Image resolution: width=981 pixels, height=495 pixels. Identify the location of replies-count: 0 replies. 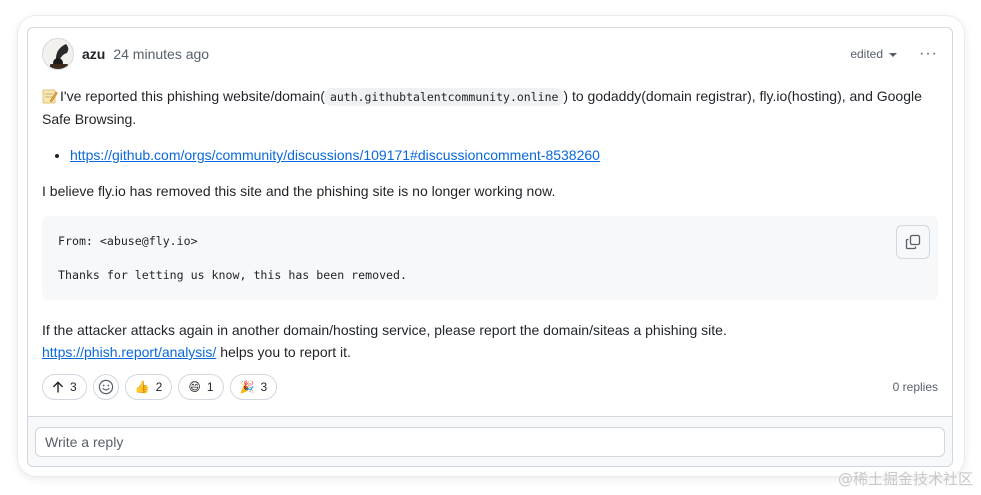
(915, 387).